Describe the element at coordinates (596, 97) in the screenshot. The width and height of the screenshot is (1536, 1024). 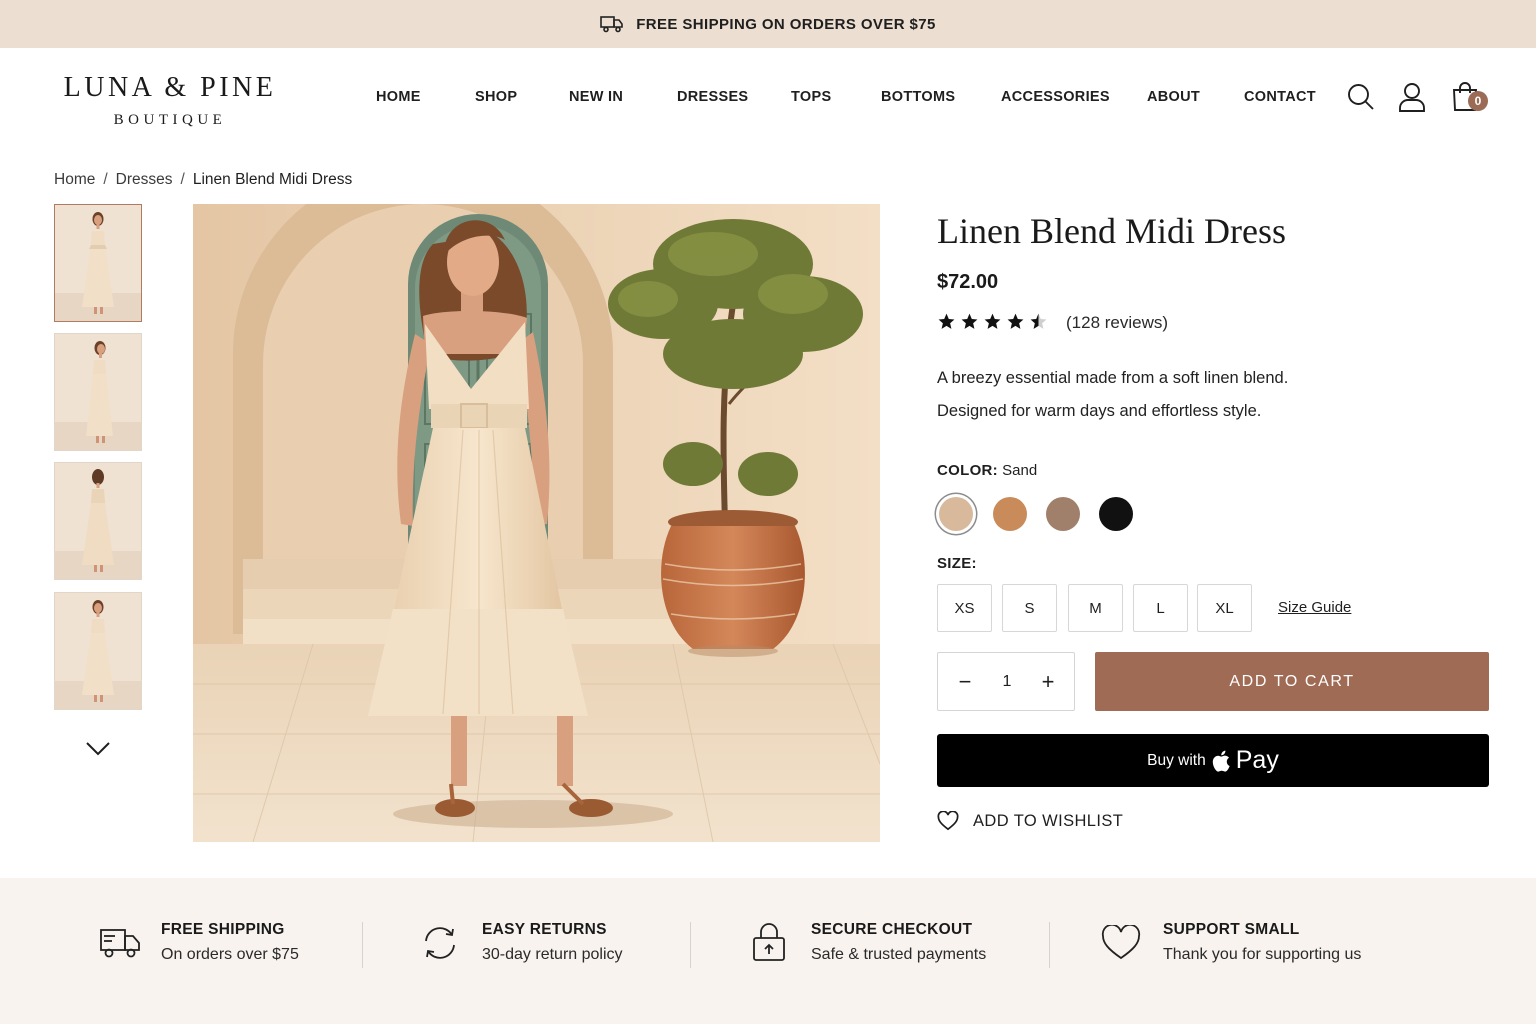
I see `nav-new-in: NEW IN` at that location.